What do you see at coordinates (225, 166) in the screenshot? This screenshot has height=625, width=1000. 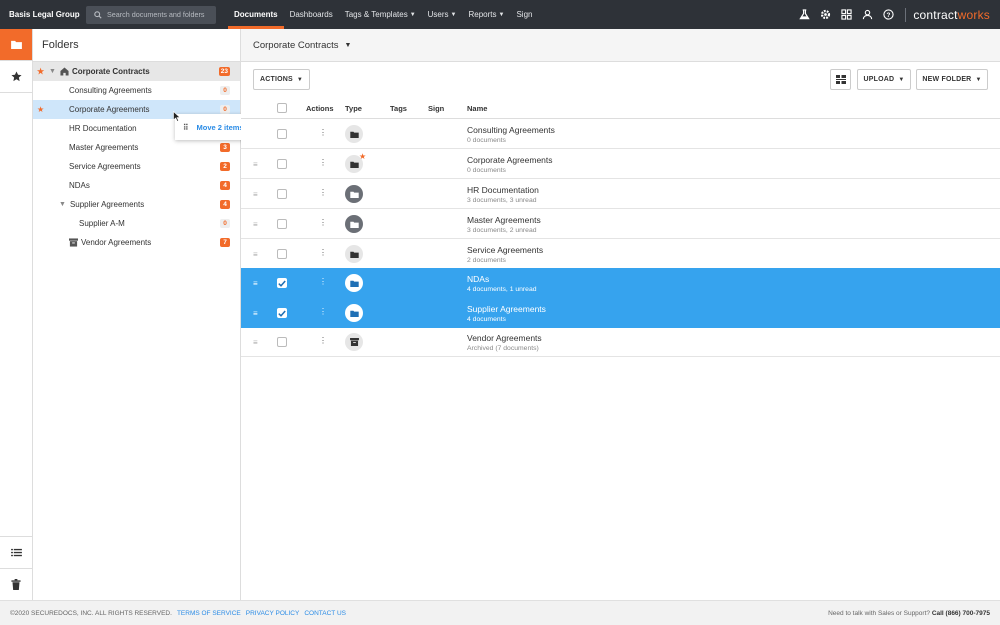 I see `folder-count-badge: 2` at bounding box center [225, 166].